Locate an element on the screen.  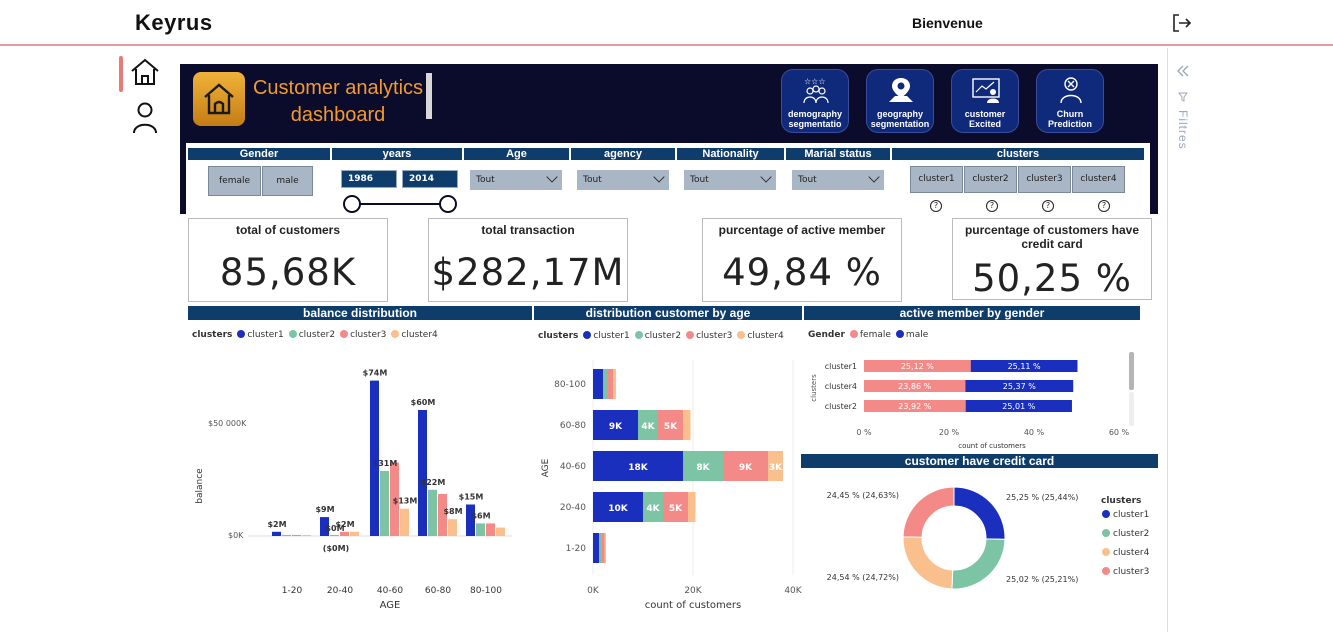
donut-slice-cluster1 is located at coordinates (979, 513).